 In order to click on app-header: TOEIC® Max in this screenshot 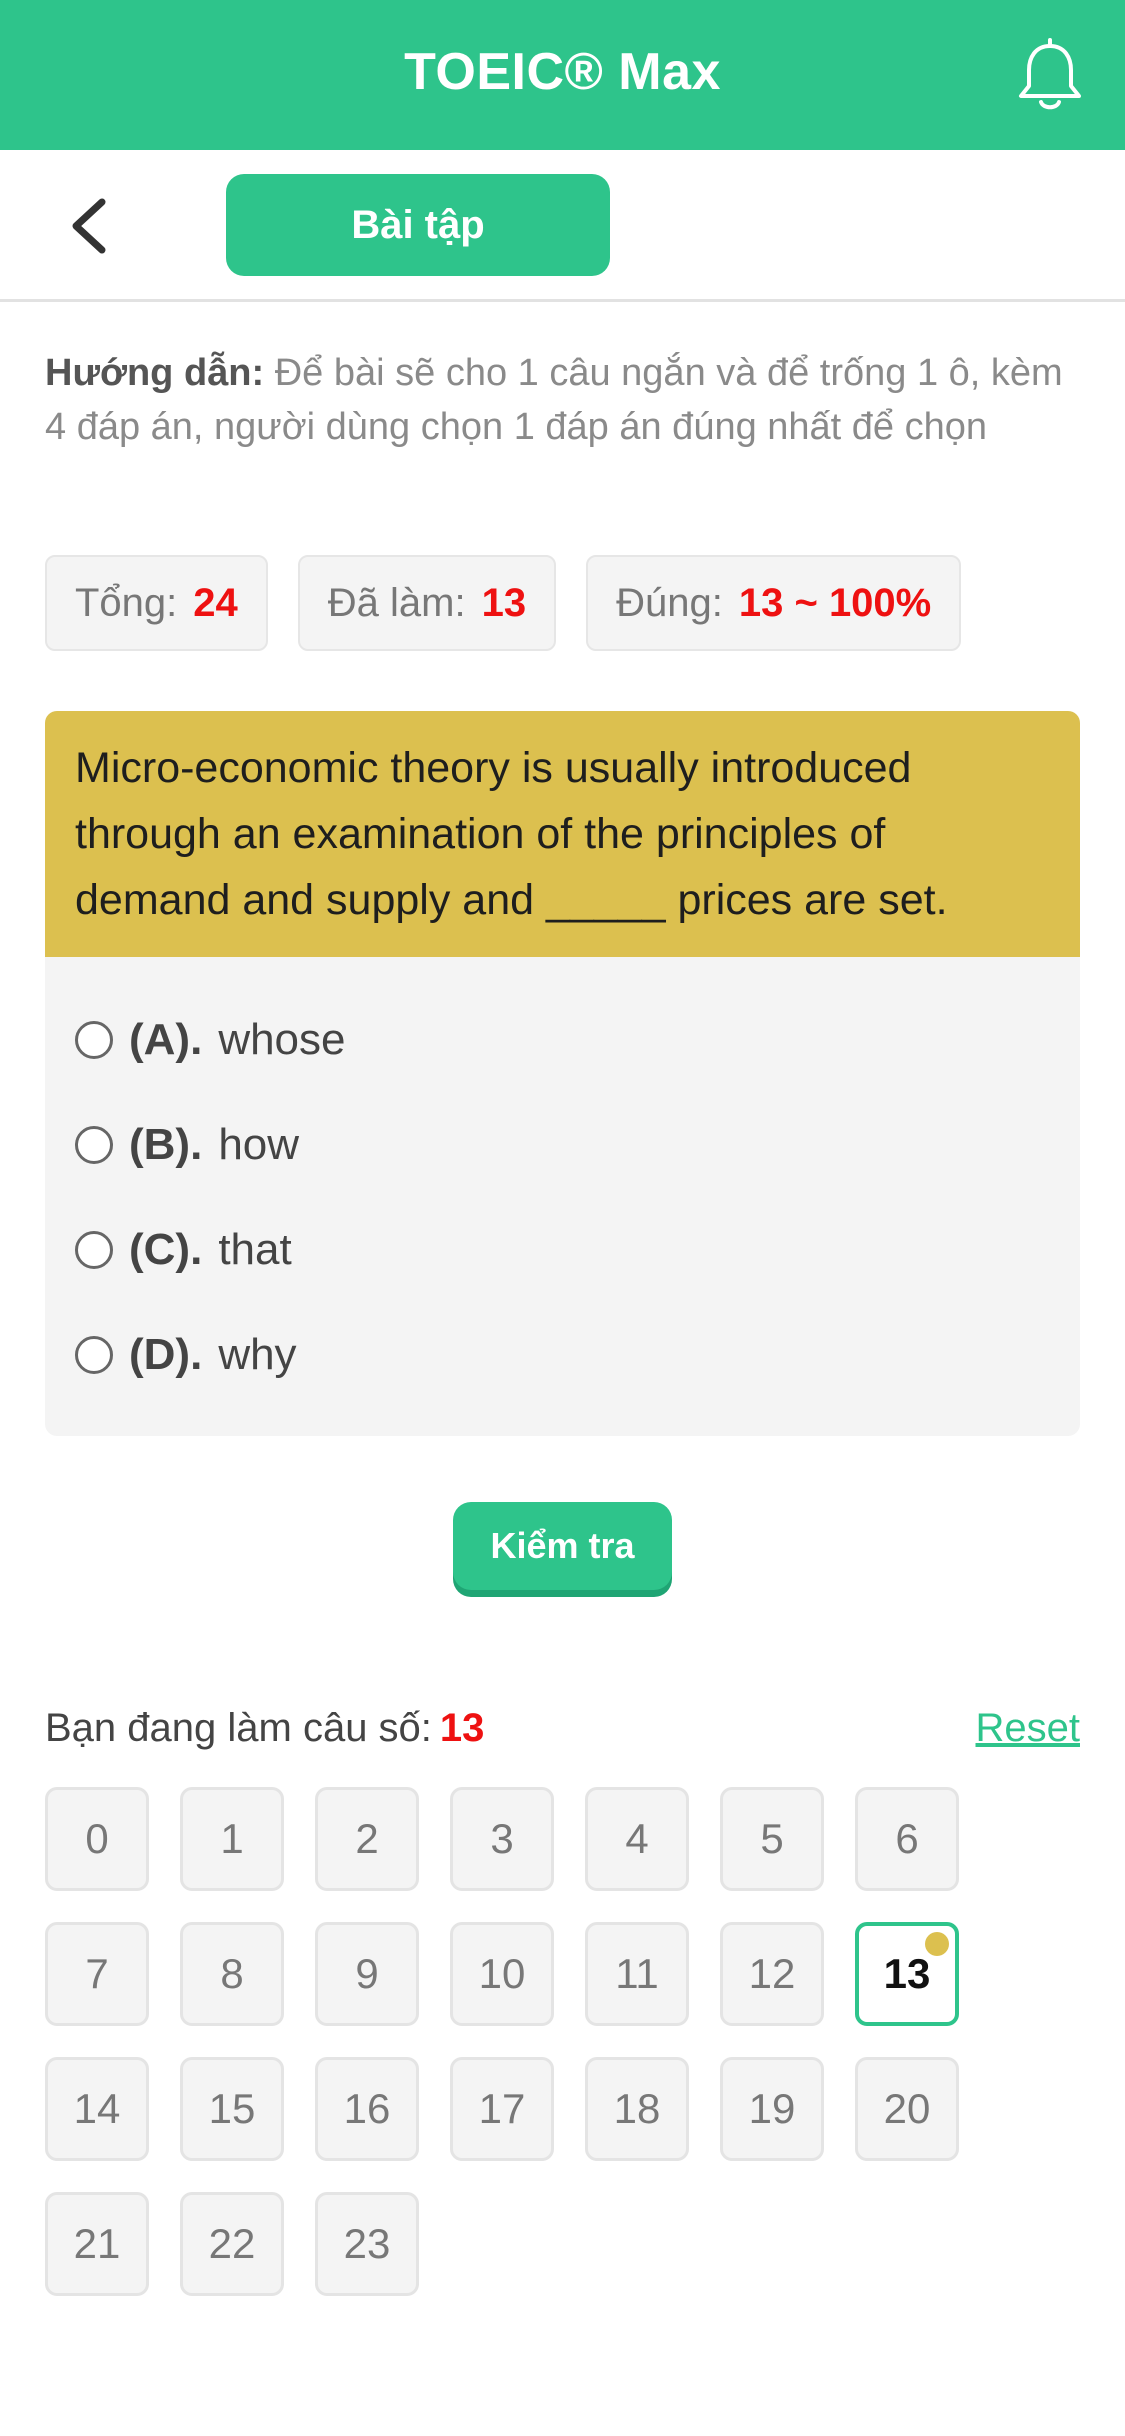, I will do `click(562, 75)`.